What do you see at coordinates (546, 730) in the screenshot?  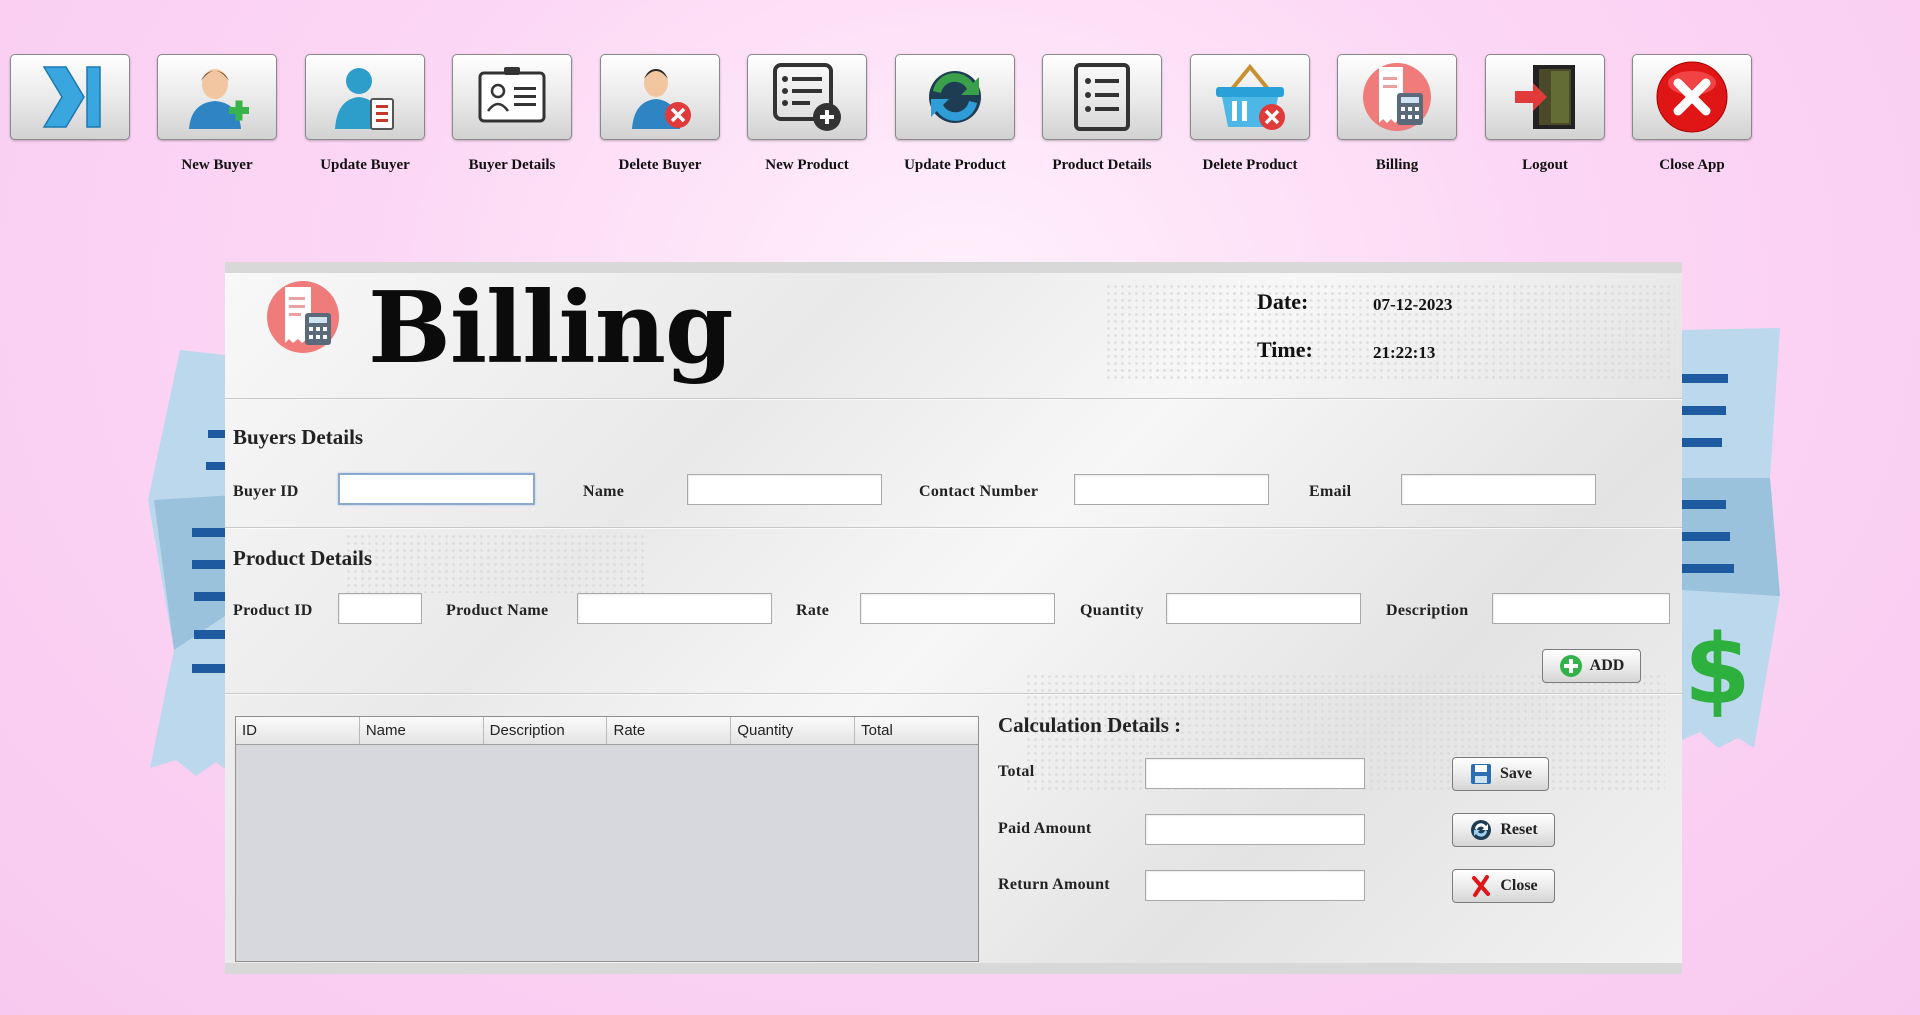 I see `column-header-description: Description` at bounding box center [546, 730].